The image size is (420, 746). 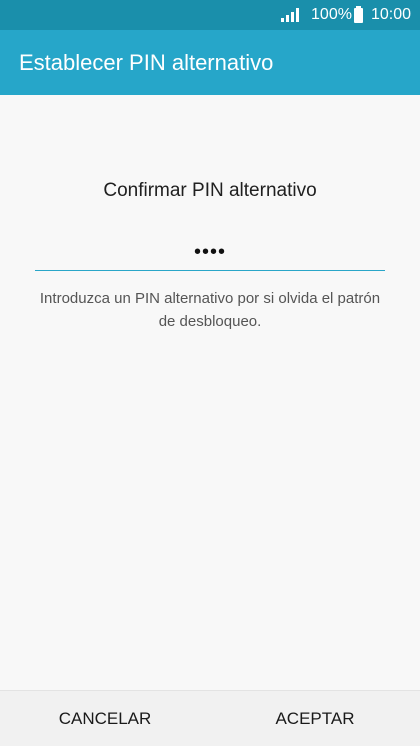 I want to click on page-title: Establecer PIN alternativo, so click(x=146, y=62).